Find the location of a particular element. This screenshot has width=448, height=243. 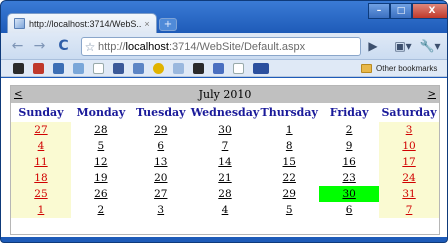

calendar-day: 13 is located at coordinates (161, 162).